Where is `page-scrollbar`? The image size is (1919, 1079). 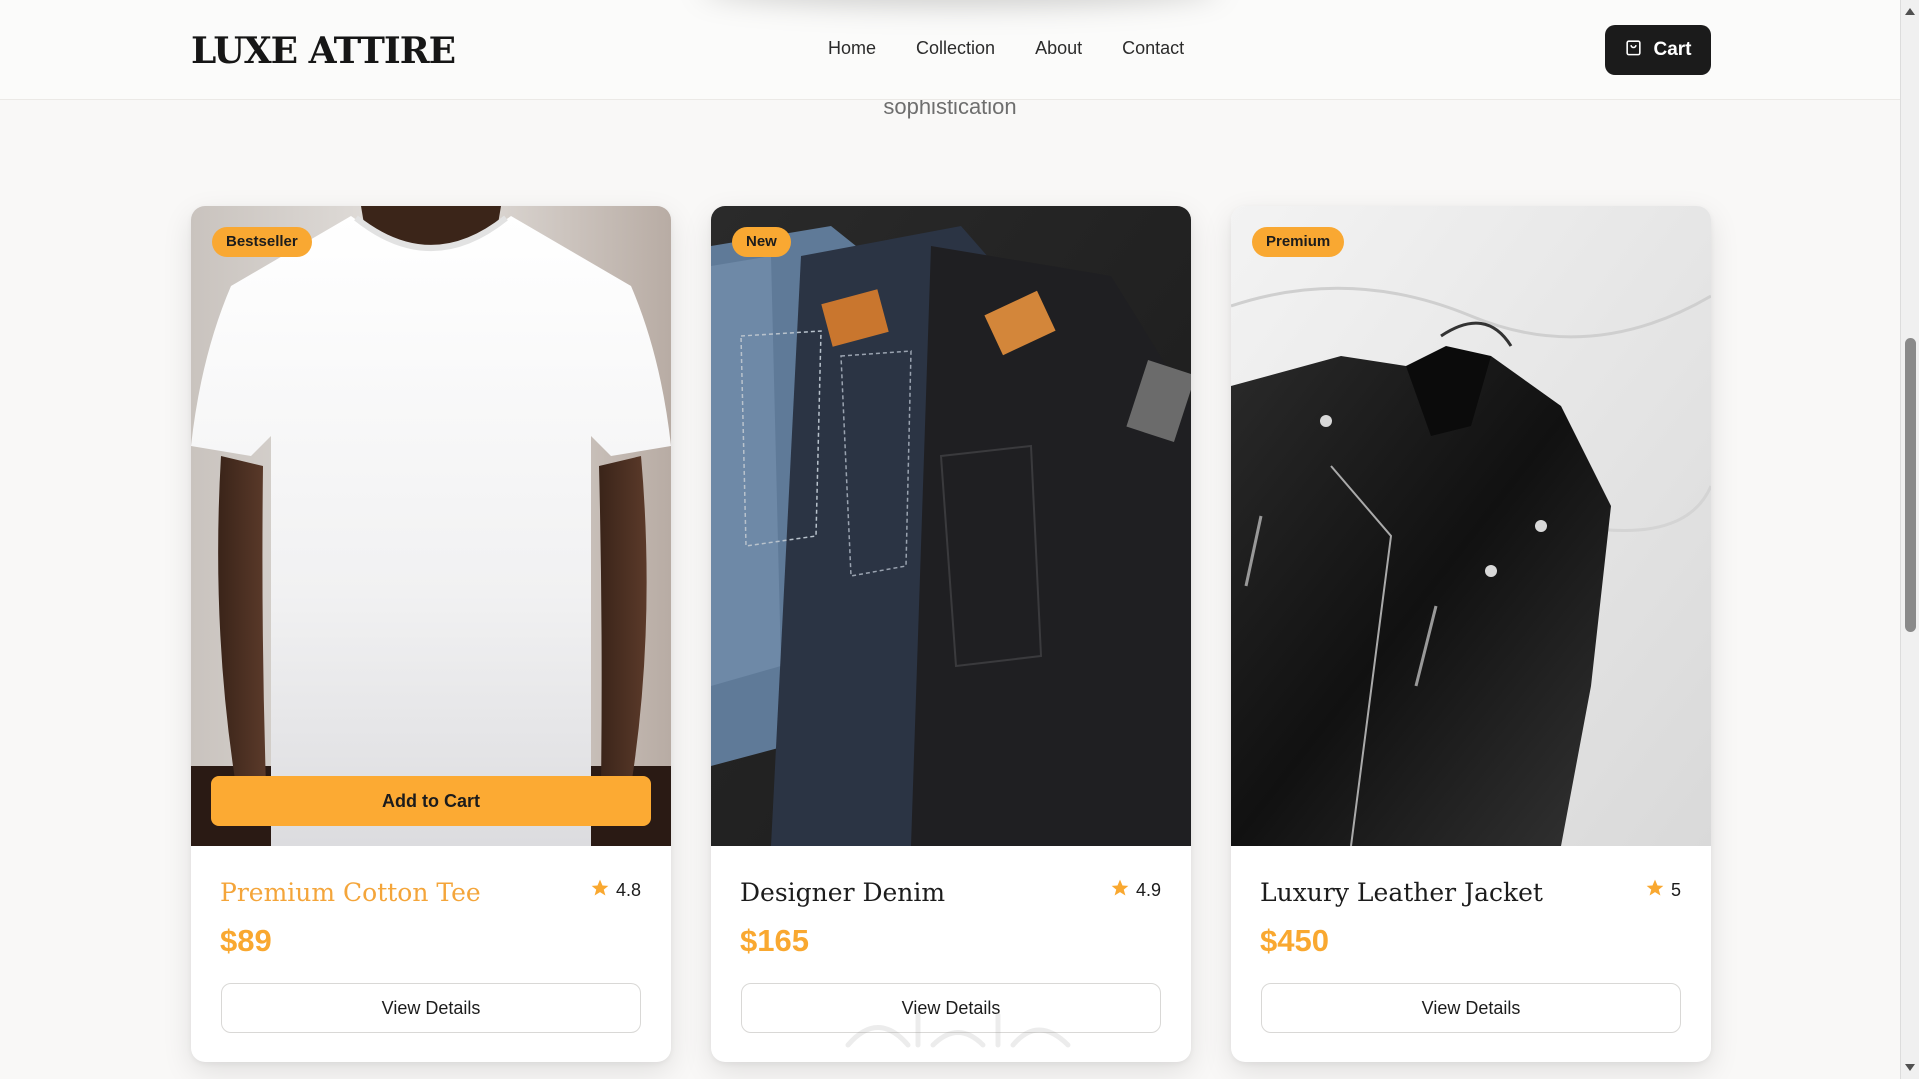
page-scrollbar is located at coordinates (1909, 539).